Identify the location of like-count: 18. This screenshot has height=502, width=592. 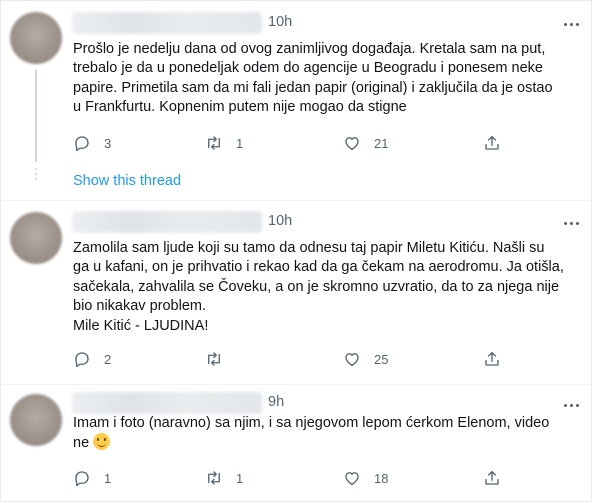
(381, 478).